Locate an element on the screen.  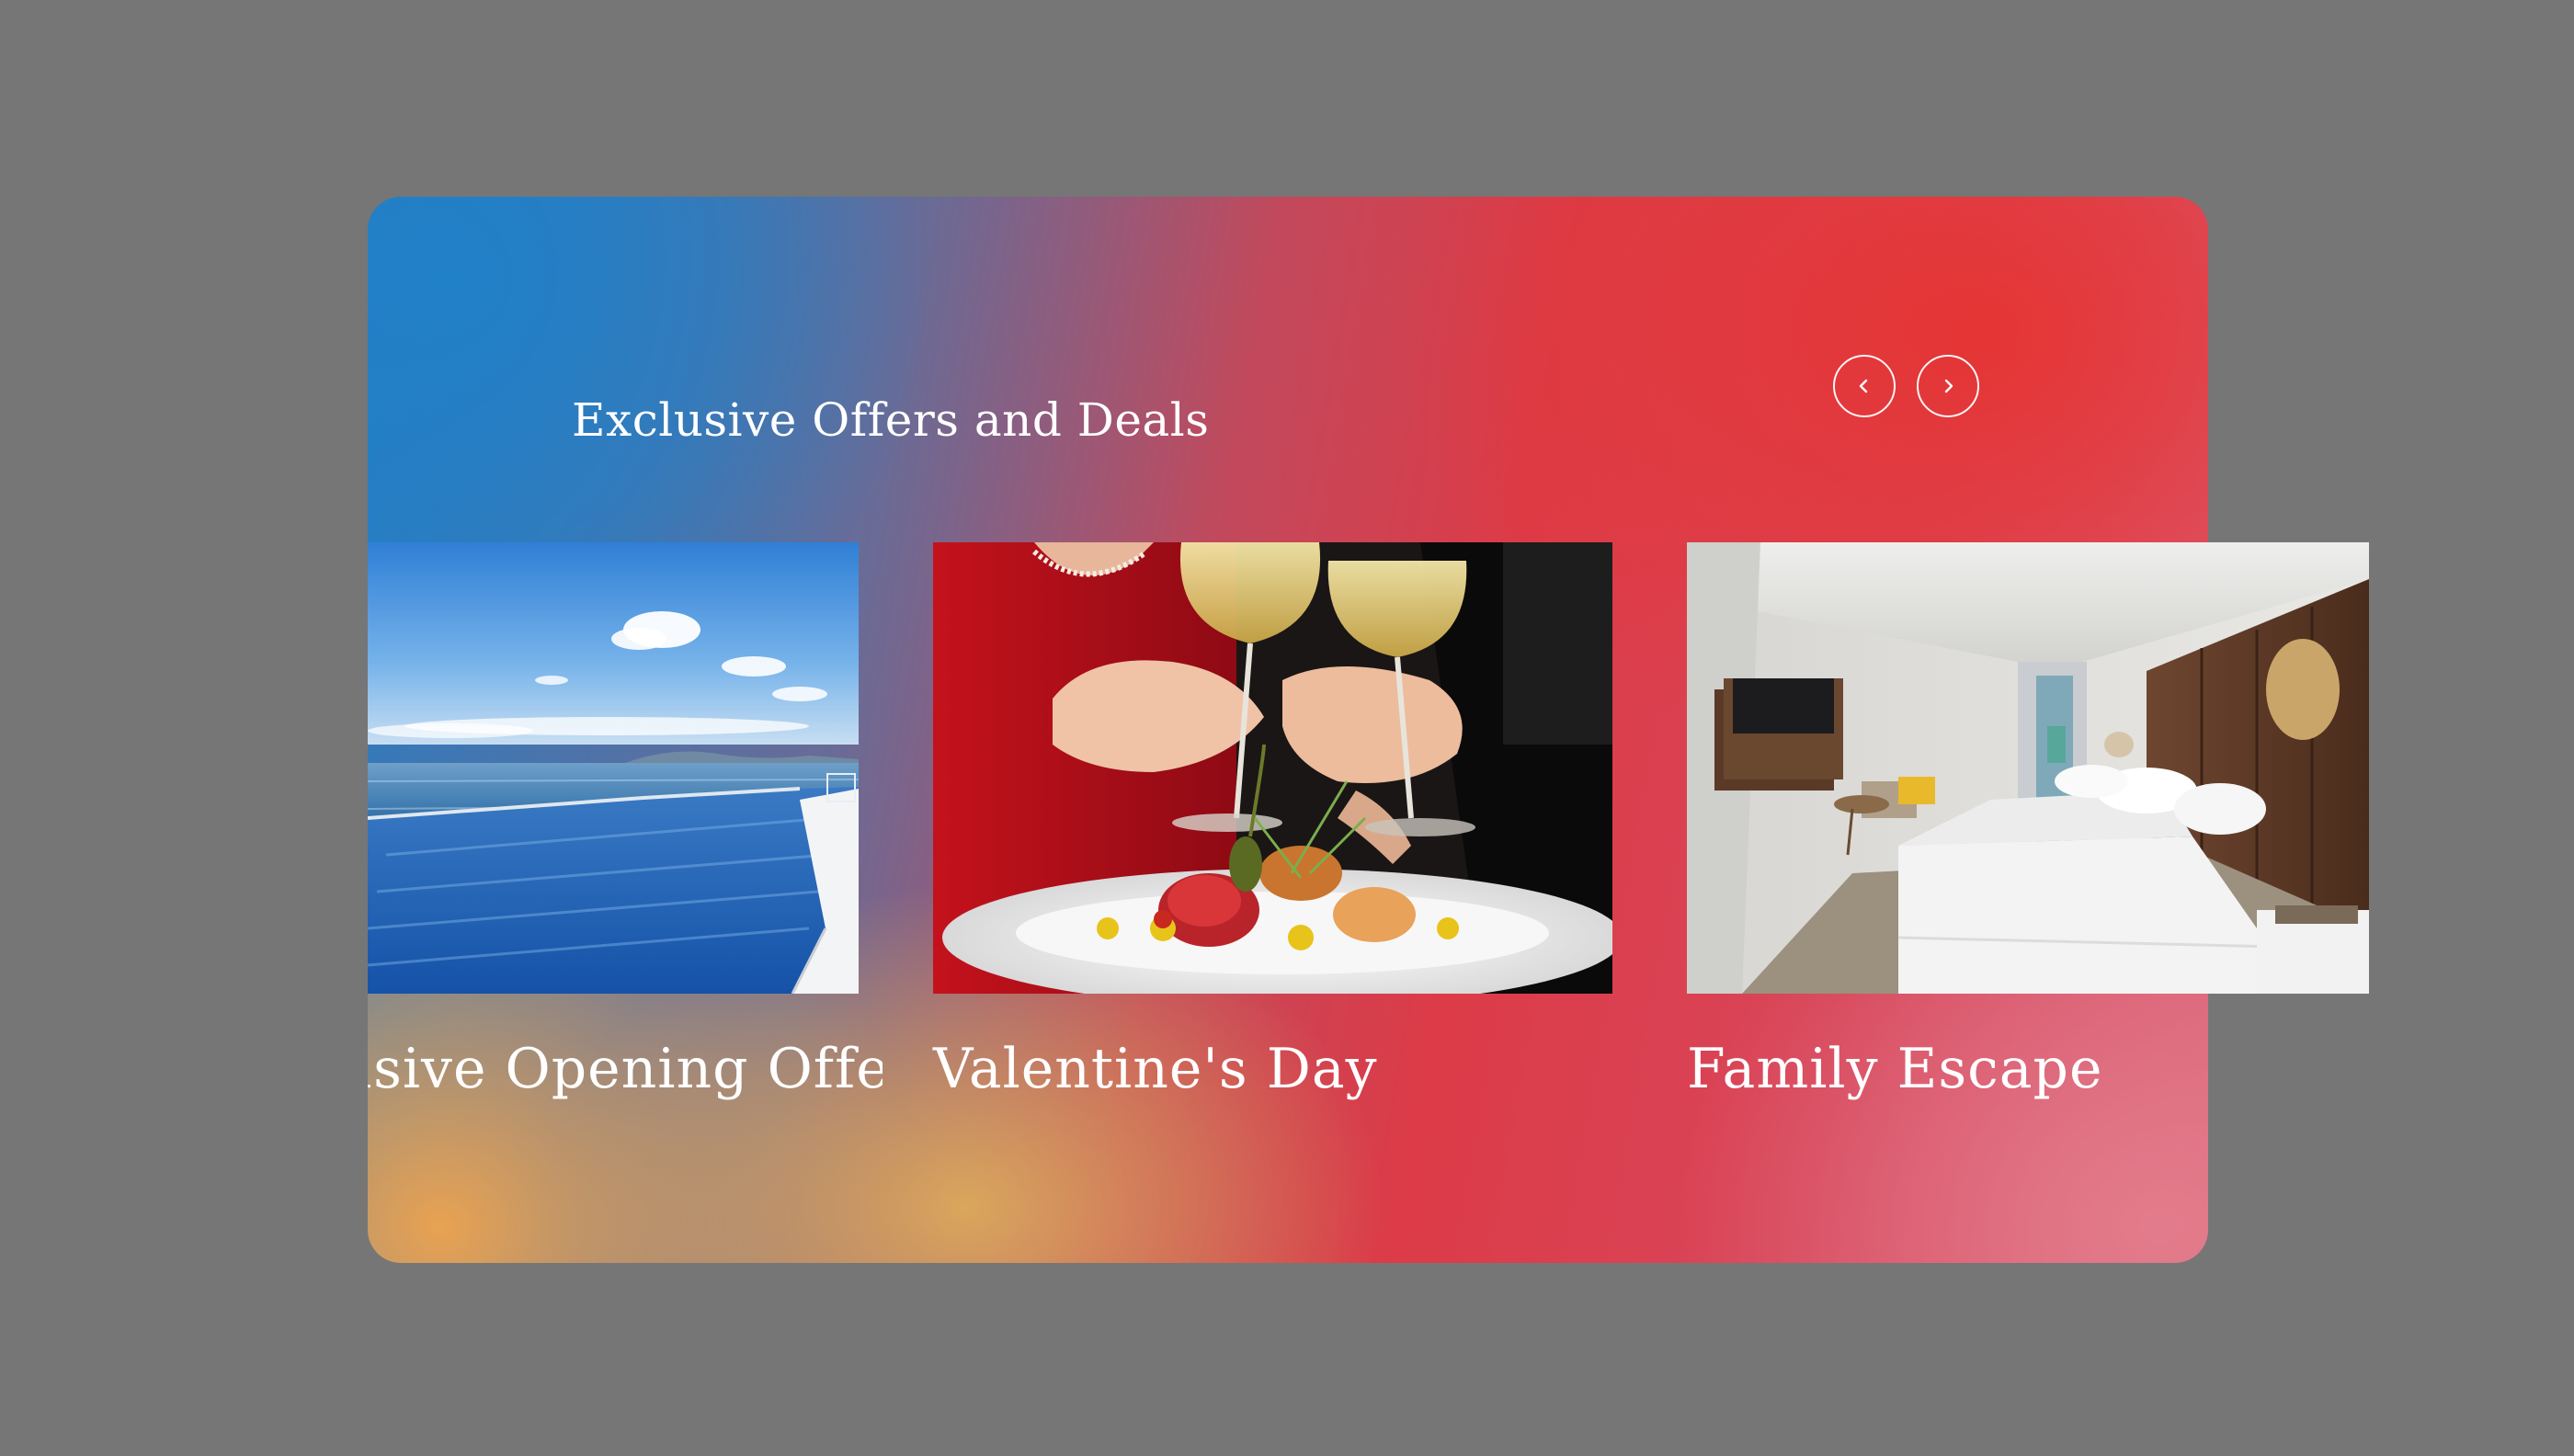
hotel-bedroom-image is located at coordinates (2028, 768).